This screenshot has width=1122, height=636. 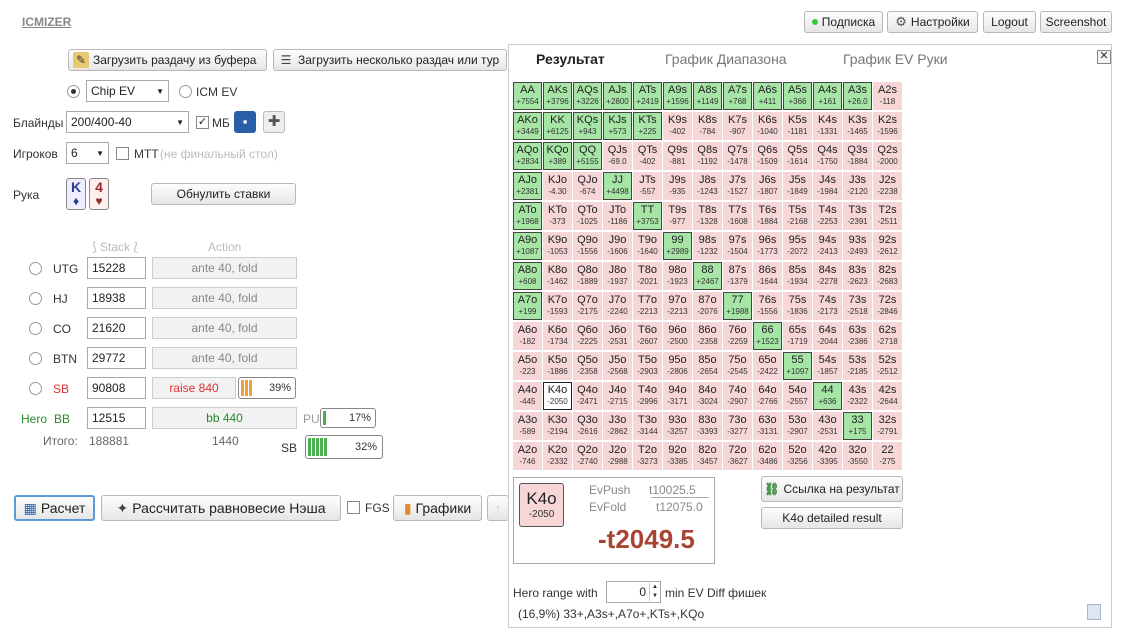 I want to click on hand-cell: 85s -1934, so click(x=797, y=276).